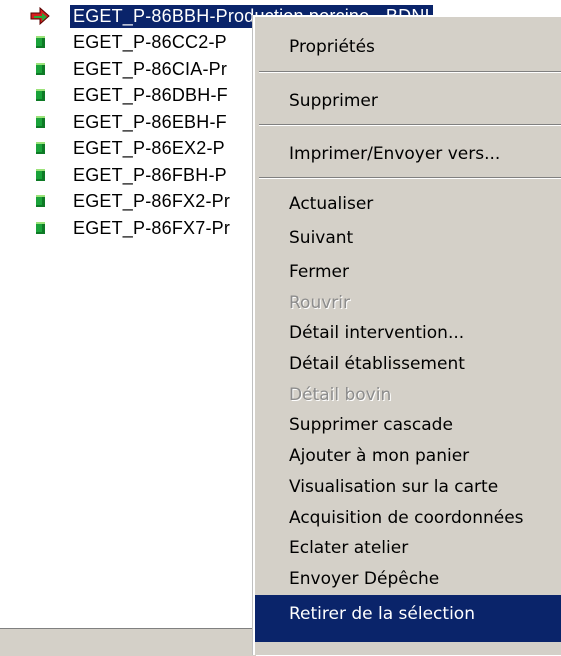 The image size is (561, 656). I want to click on menu-item-acquisition-coordonnees: Acquisition de coordonnées, so click(408, 518).